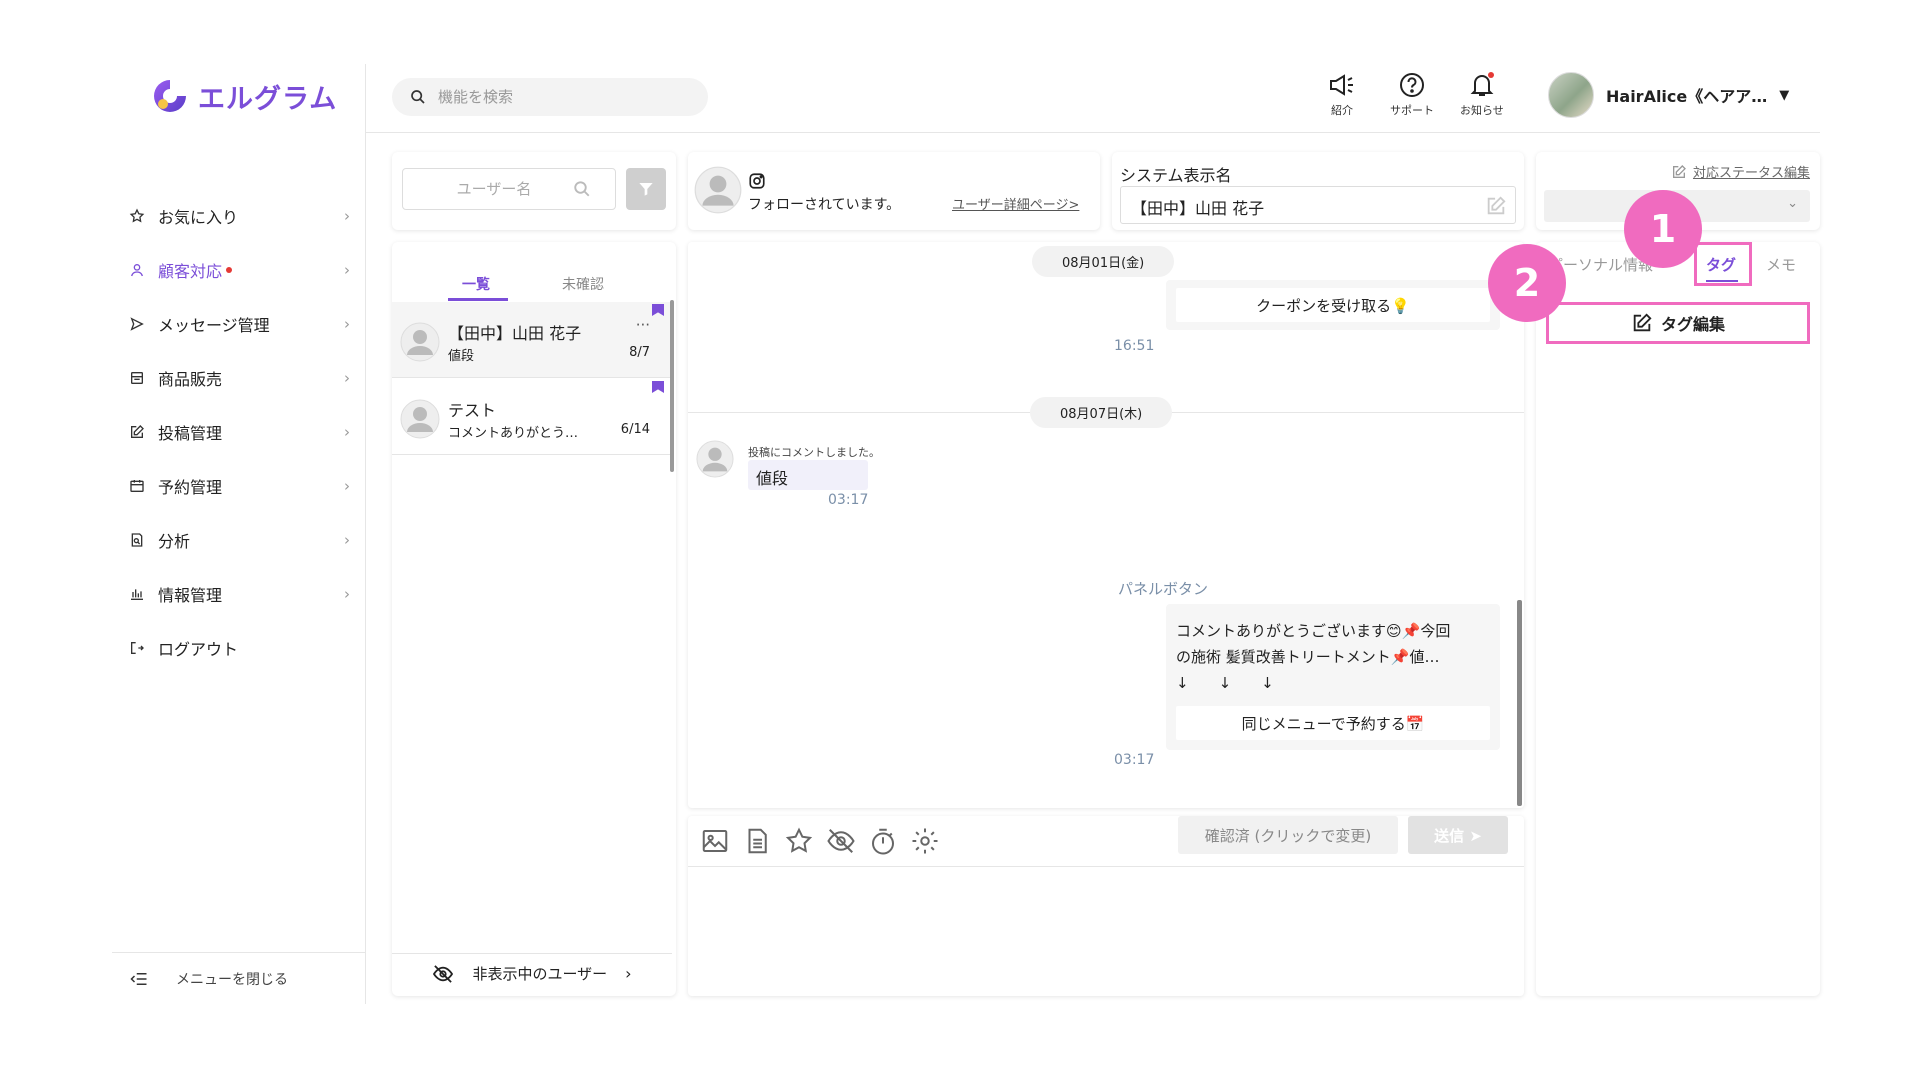  What do you see at coordinates (1342, 110) in the screenshot?
I see `referral-label: 紹介` at bounding box center [1342, 110].